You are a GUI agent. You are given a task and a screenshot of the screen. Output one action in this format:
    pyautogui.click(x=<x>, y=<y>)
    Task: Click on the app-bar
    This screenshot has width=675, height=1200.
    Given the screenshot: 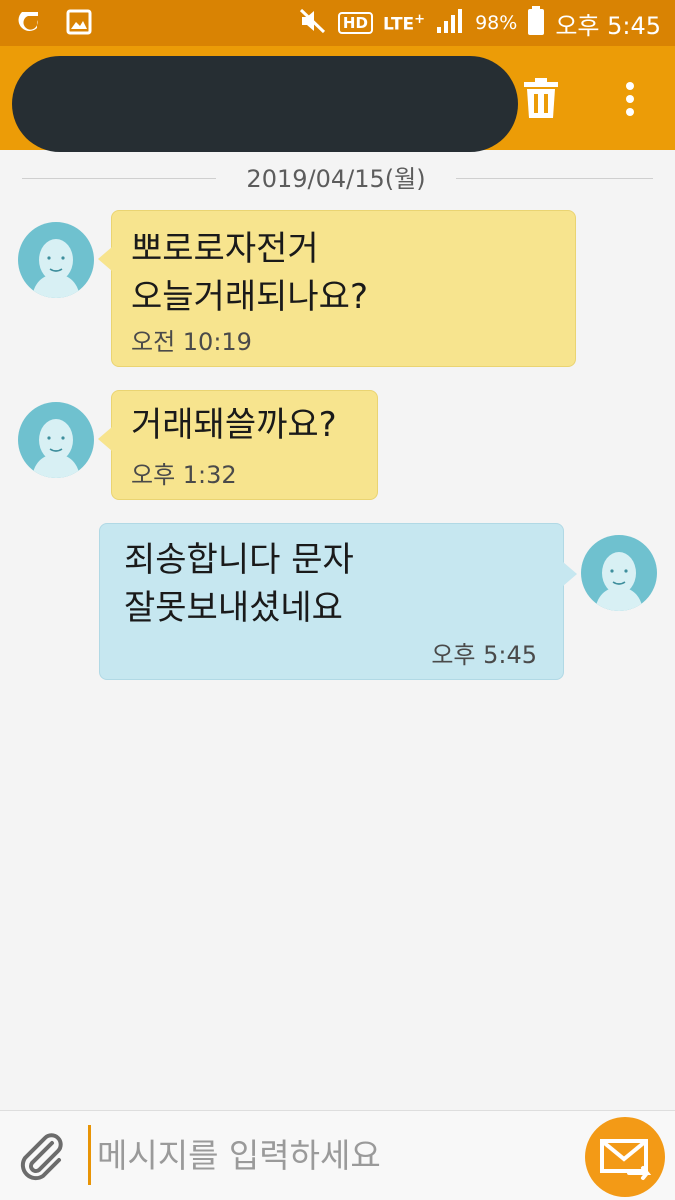 What is the action you would take?
    pyautogui.click(x=337, y=99)
    